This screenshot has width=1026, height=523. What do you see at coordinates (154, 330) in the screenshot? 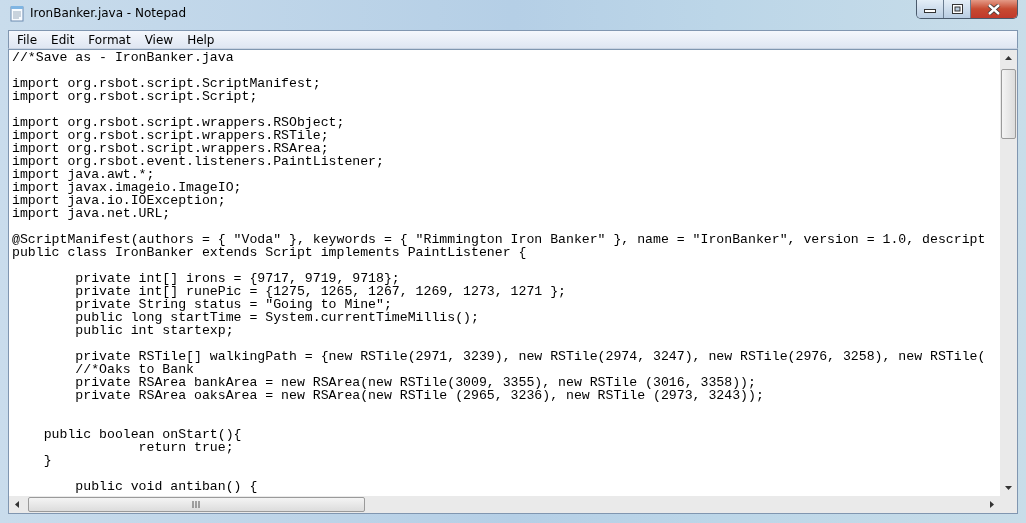
I see `code-line: public int startexp;` at bounding box center [154, 330].